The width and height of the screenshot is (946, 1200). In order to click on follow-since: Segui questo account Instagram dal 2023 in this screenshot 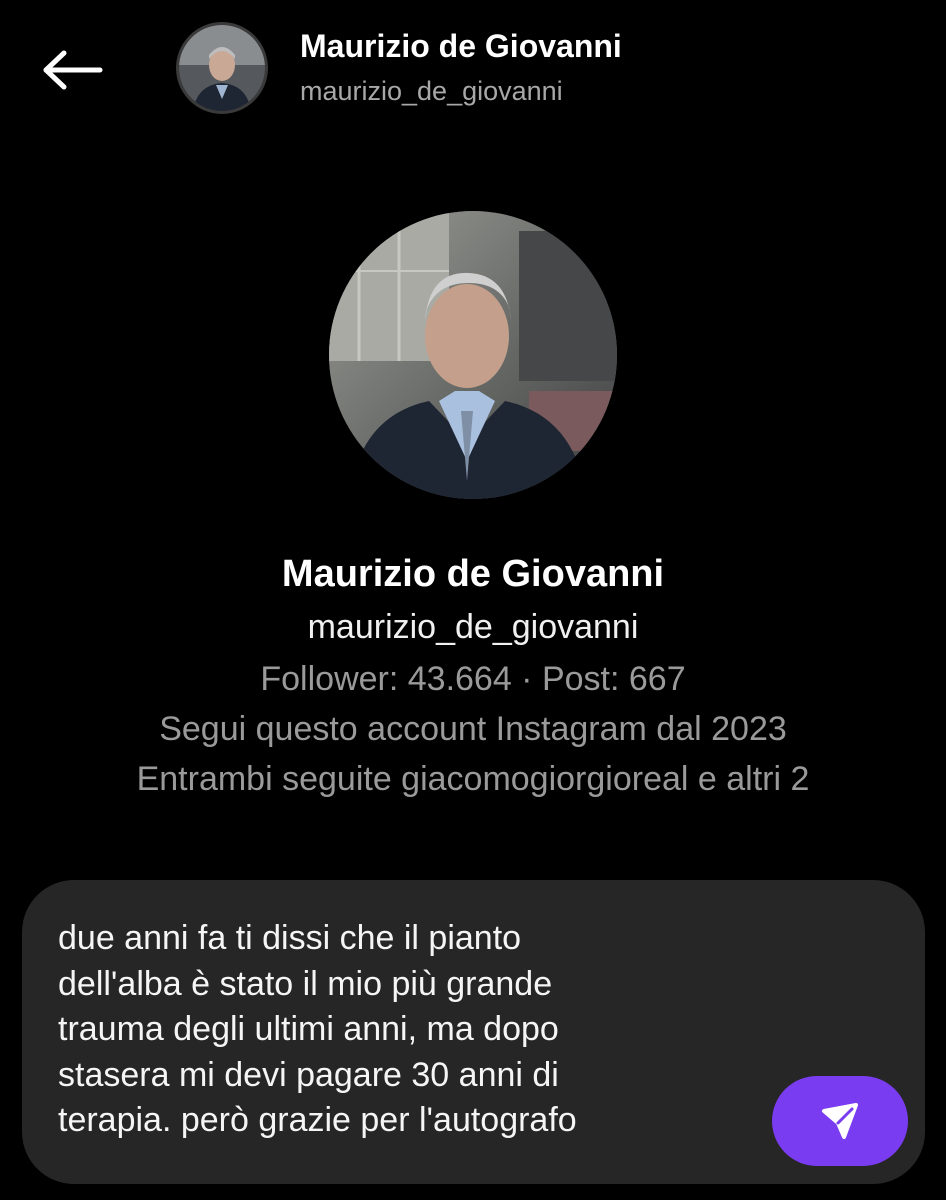, I will do `click(473, 729)`.